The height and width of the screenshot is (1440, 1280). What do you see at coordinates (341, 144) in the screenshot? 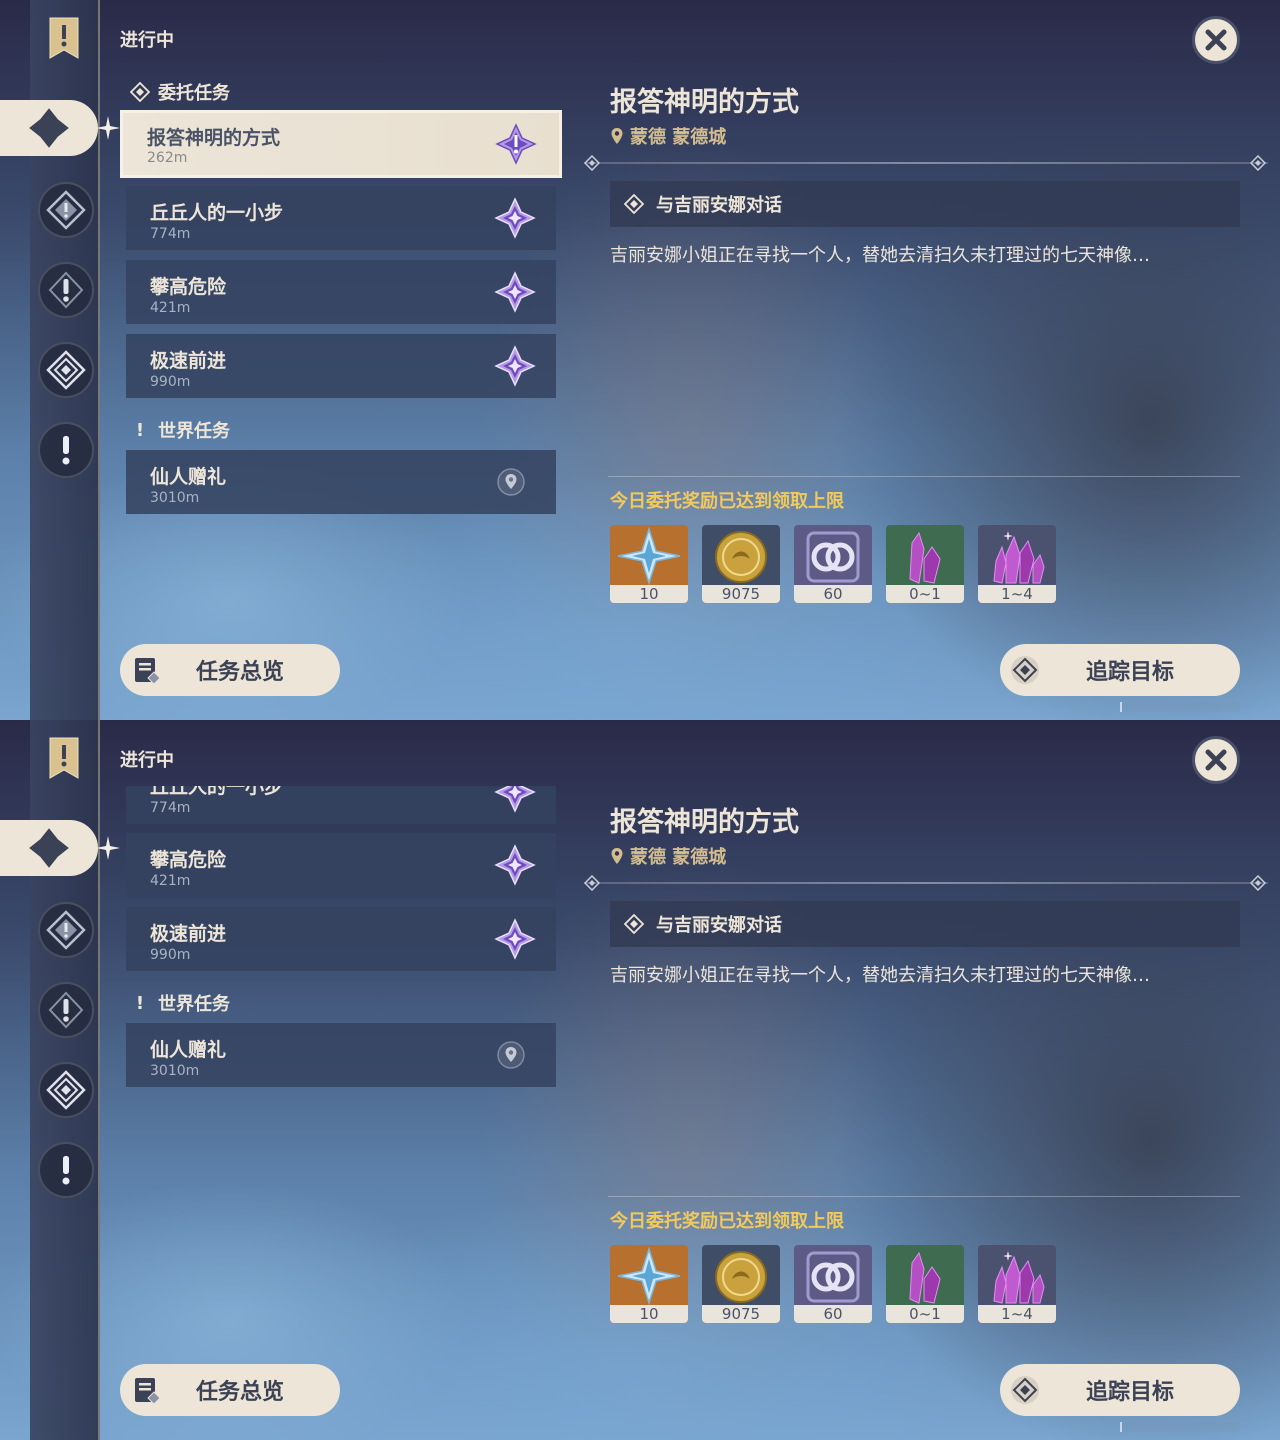
I see `quest-item: 报答神明的方式 262m` at bounding box center [341, 144].